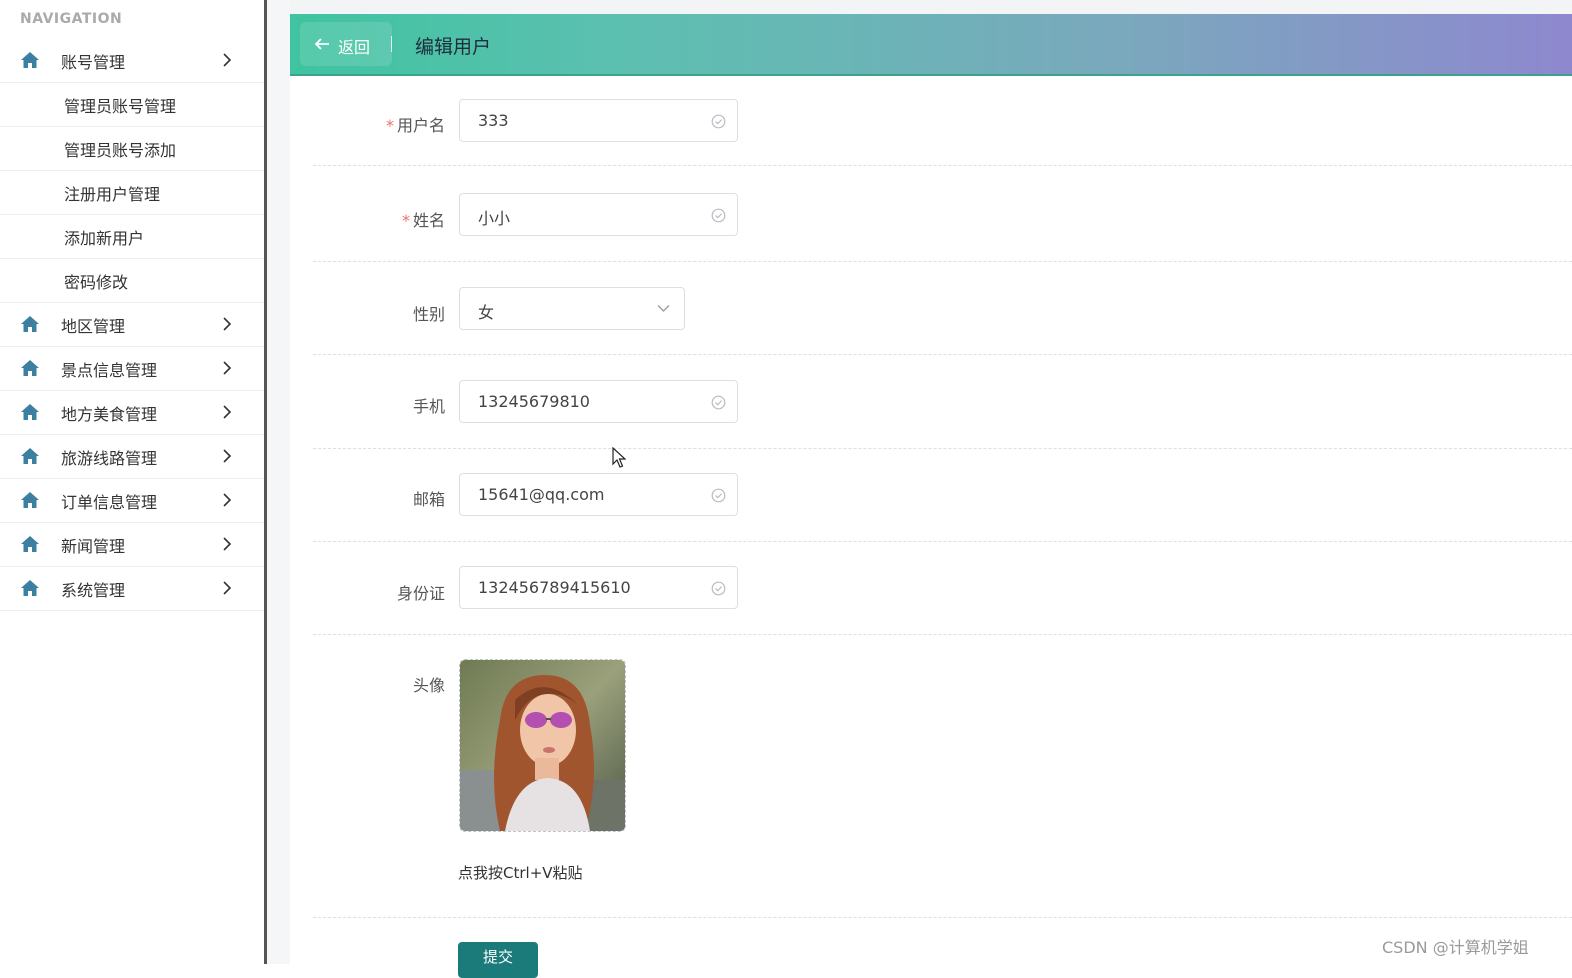  What do you see at coordinates (132, 545) in the screenshot?
I see `sidebar-item-news: 新闻管理` at bounding box center [132, 545].